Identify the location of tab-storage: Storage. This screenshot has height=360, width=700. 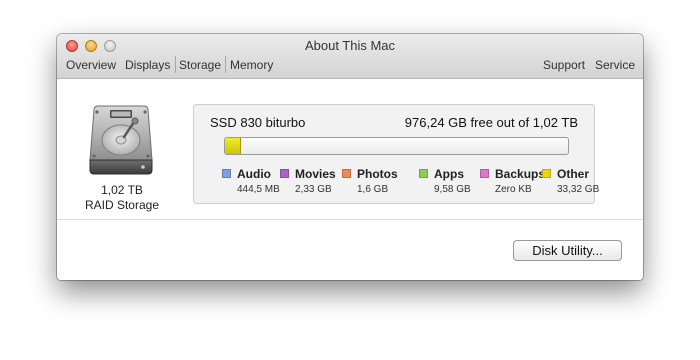
(200, 65).